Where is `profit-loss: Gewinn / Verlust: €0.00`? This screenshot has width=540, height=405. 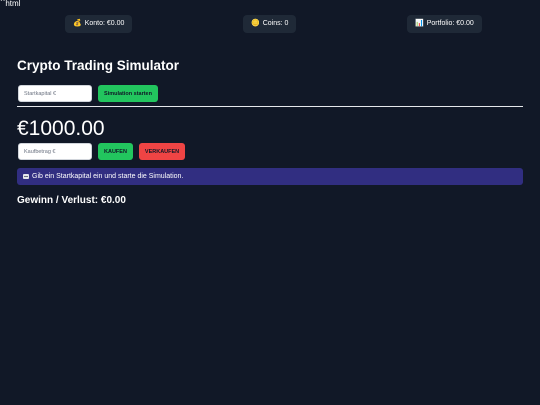 profit-loss: Gewinn / Verlust: €0.00 is located at coordinates (71, 200).